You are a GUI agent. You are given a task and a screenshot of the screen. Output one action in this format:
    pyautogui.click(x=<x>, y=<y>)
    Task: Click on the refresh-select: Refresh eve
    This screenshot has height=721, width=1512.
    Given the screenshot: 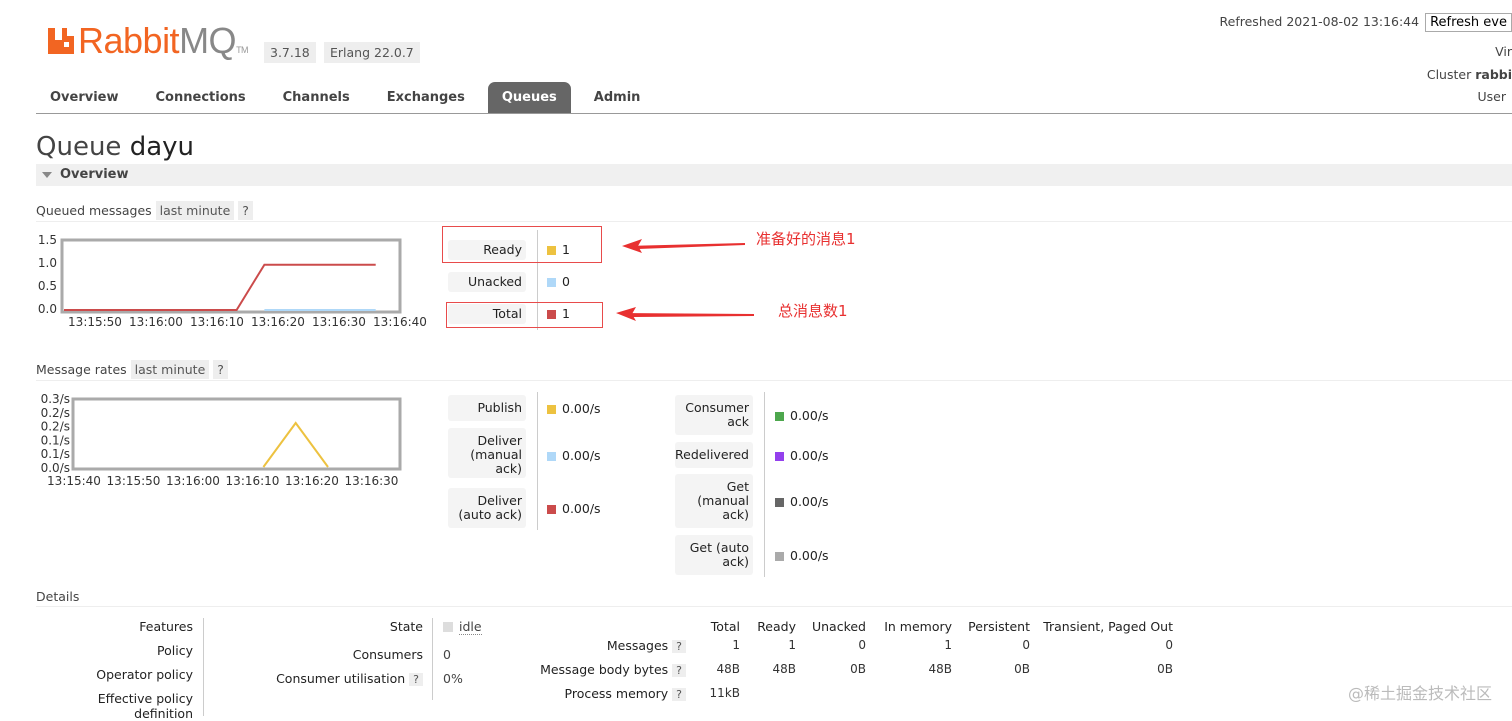 What is the action you would take?
    pyautogui.click(x=1468, y=22)
    